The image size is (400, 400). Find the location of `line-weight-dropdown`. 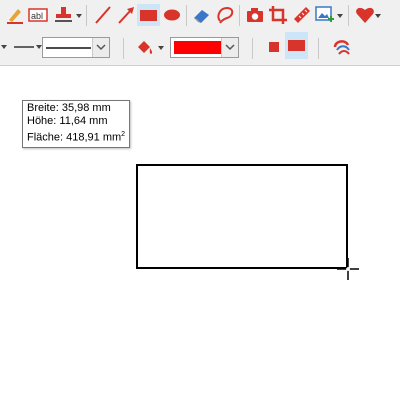

line-weight-dropdown is located at coordinates (100, 47).